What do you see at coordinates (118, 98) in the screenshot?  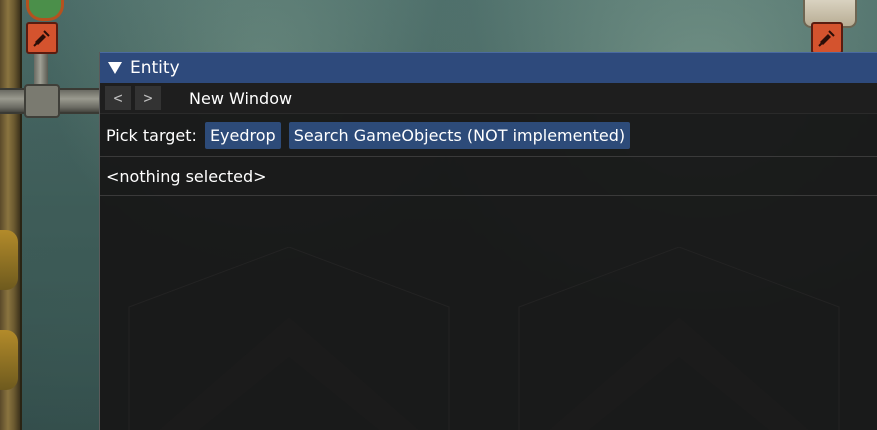 I see `nav-back-button: <` at bounding box center [118, 98].